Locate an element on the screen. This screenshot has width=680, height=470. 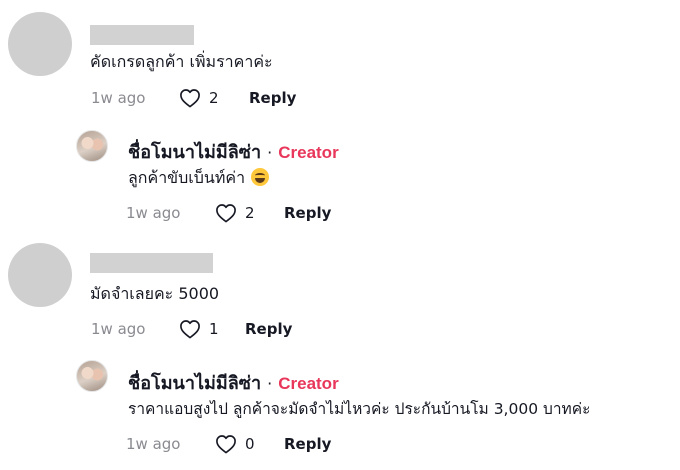
comment-text: มัดจำเลยคะ 5000 is located at coordinates (155, 293).